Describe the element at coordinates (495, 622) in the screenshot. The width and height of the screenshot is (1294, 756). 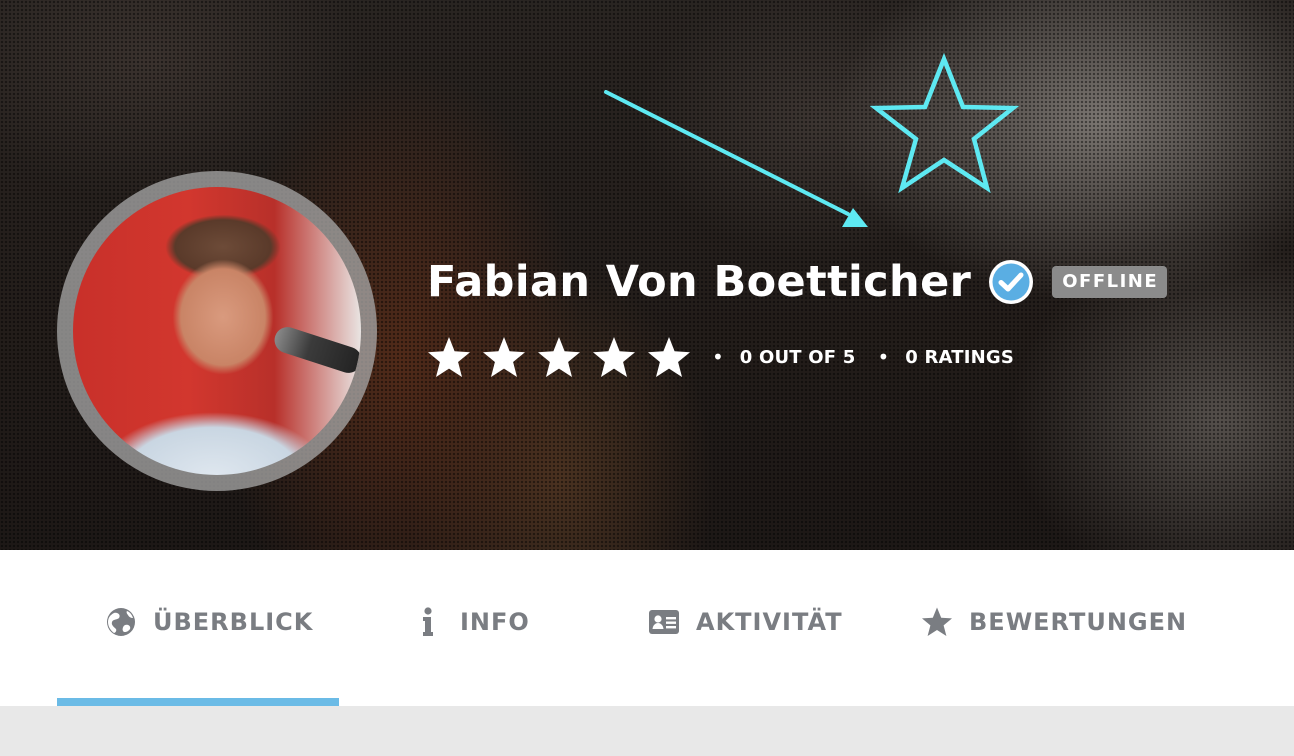
I see `tab-label: INFO` at that location.